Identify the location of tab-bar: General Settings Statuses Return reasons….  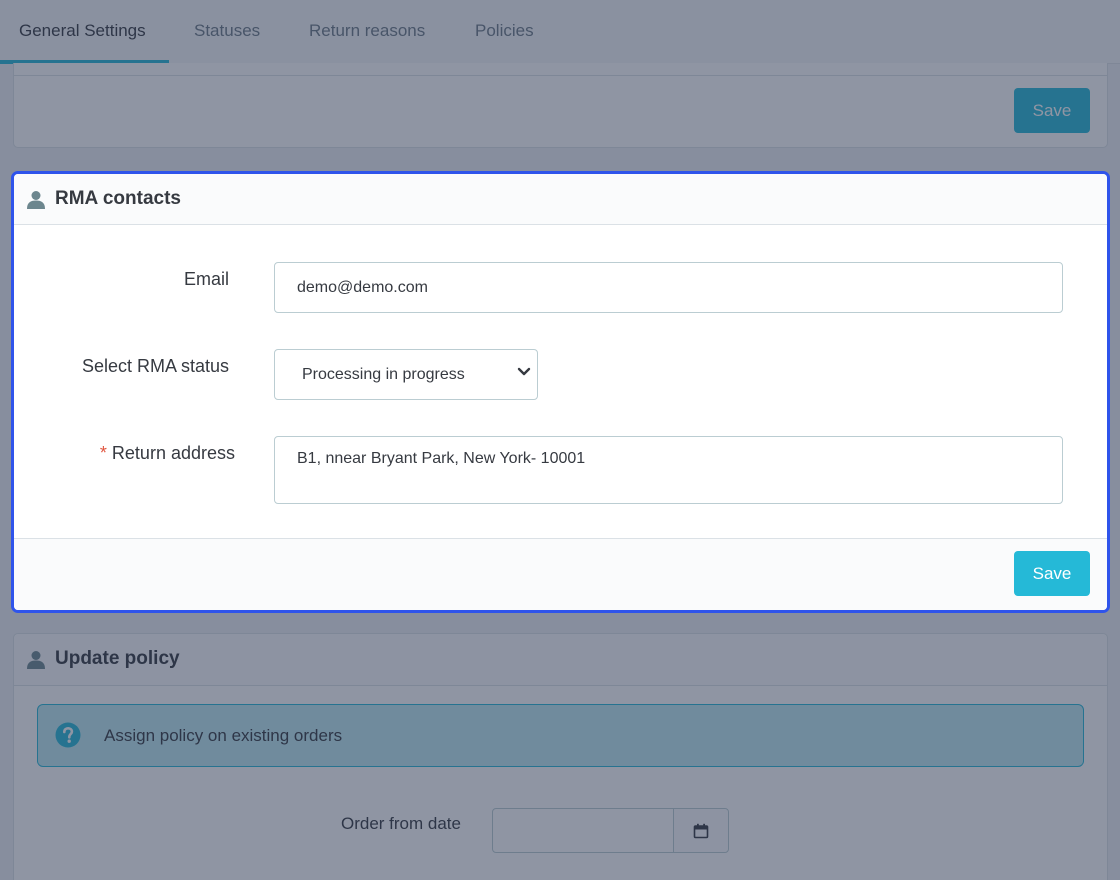
(560, 32).